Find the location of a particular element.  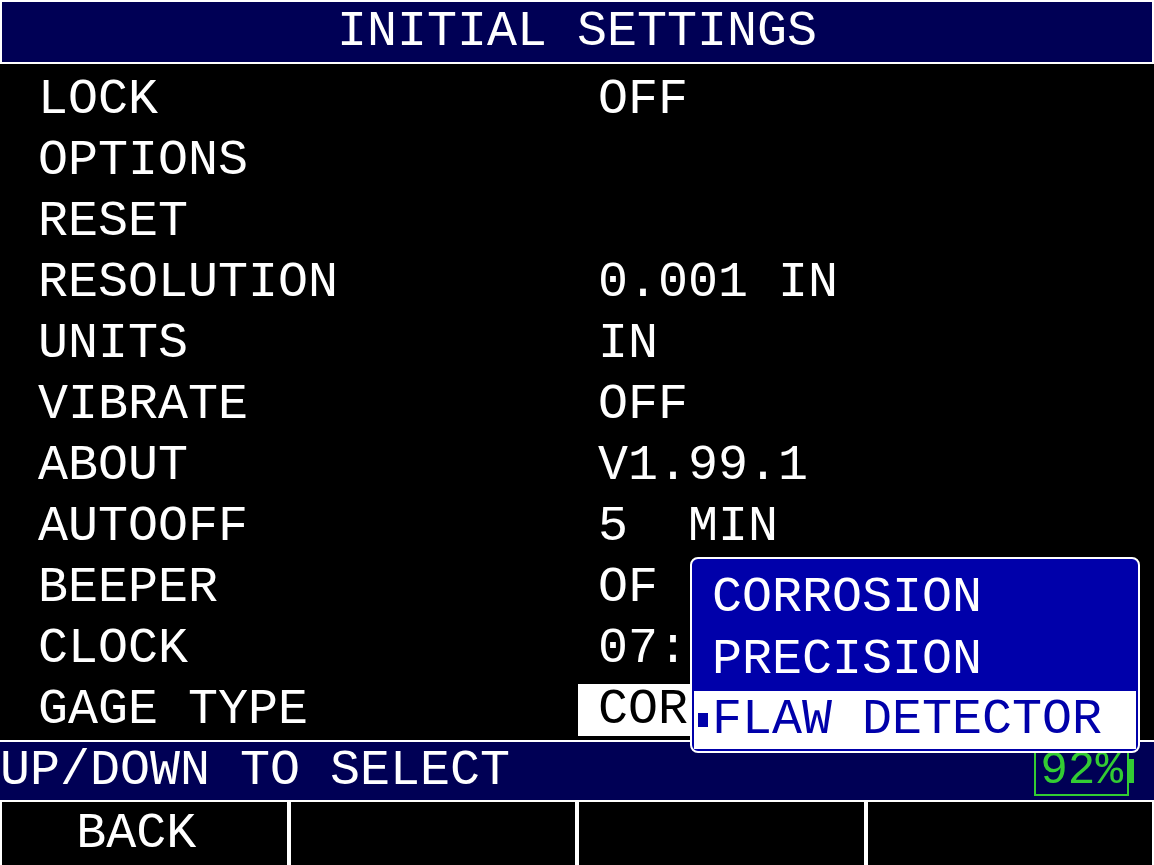

setting-label: AUTOOFF is located at coordinates (144, 526).